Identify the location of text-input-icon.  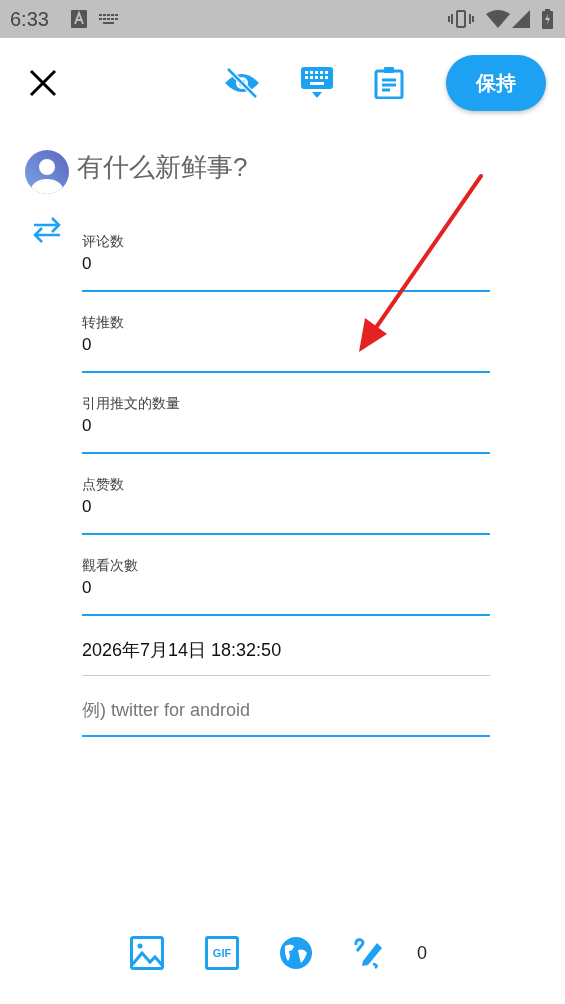
(78, 19).